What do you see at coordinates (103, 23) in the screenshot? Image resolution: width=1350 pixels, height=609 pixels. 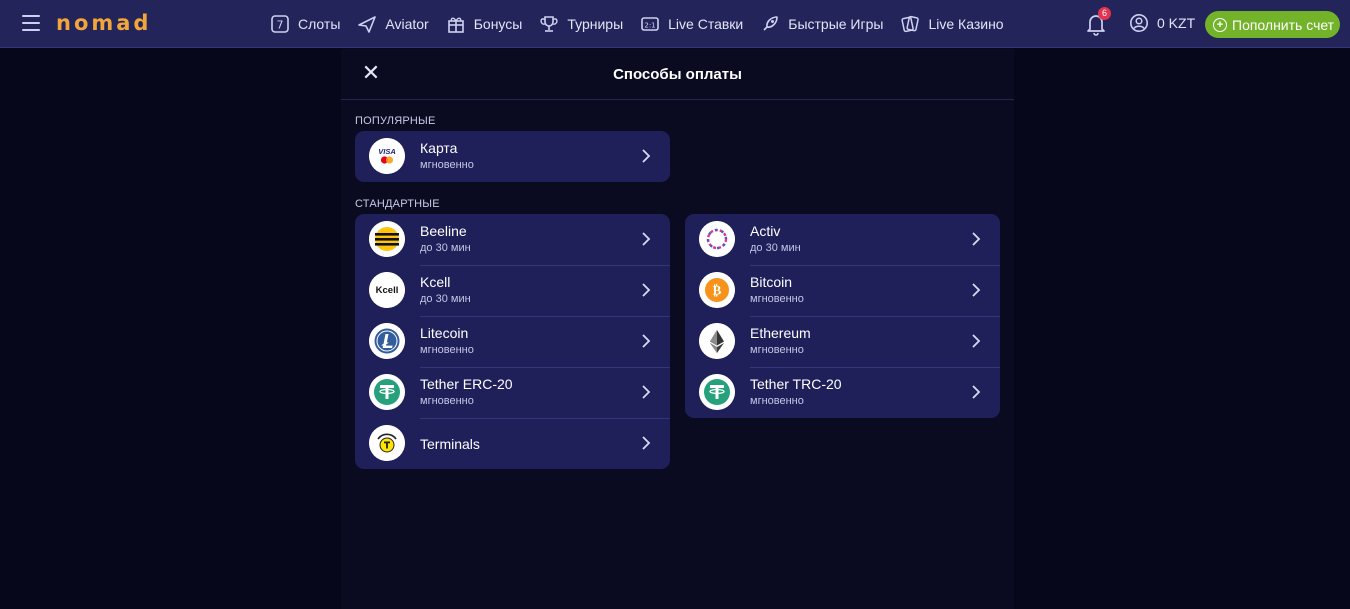 I see `nomad-logo: nomad` at bounding box center [103, 23].